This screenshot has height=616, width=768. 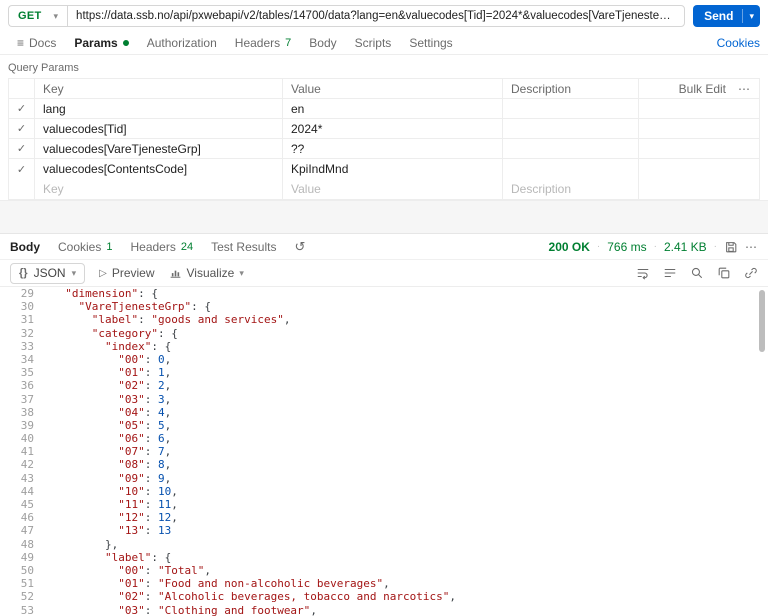 I want to click on key-column-header: Key, so click(x=159, y=88).